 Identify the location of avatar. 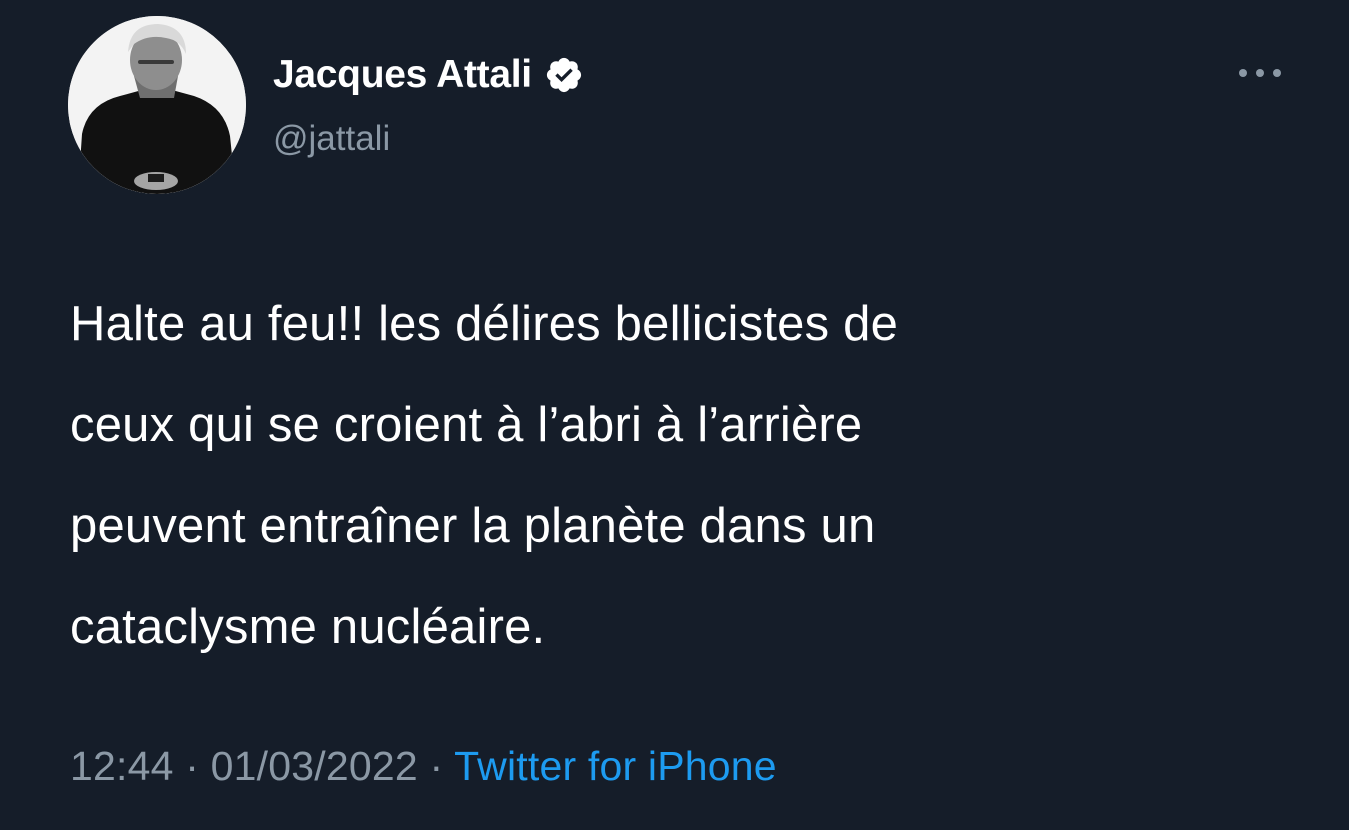
(157, 105).